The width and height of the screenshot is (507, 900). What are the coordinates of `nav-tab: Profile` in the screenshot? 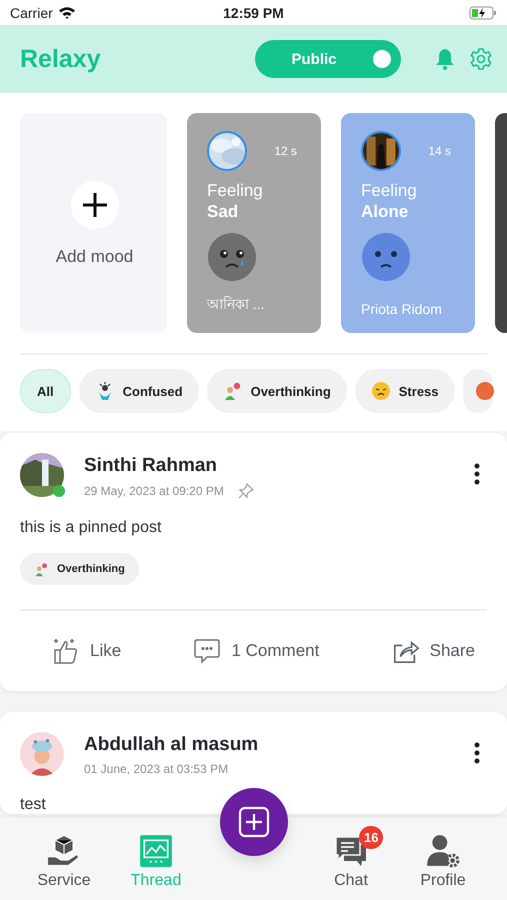 It's located at (443, 862).